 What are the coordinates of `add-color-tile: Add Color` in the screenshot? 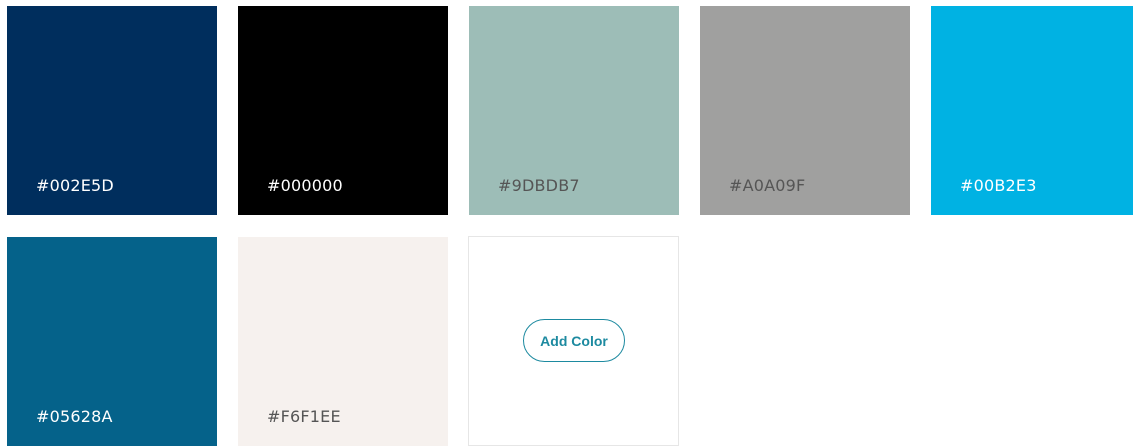 It's located at (573, 341).